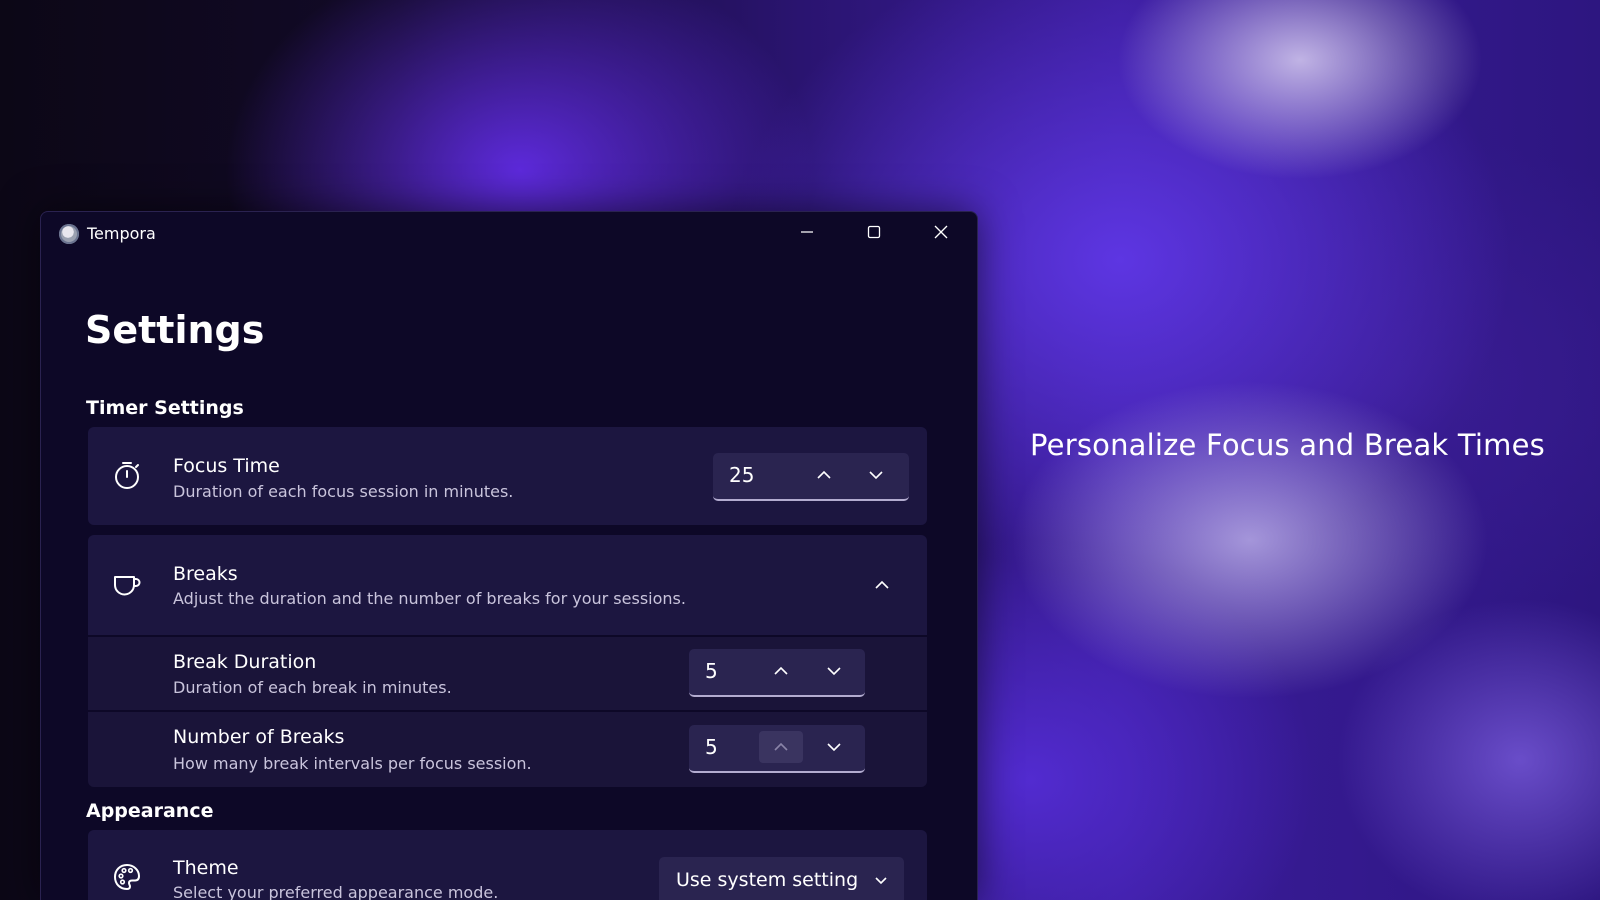 The height and width of the screenshot is (900, 1600). I want to click on close-button, so click(941, 232).